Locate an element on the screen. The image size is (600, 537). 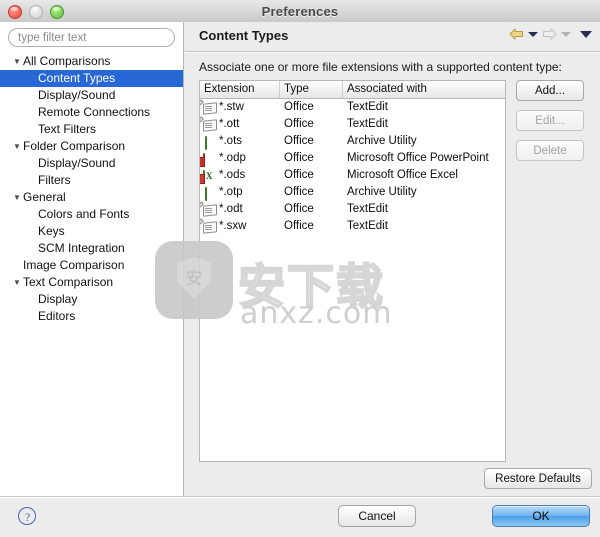
sidebar-item-label: Folder Comparison is located at coordinates (74, 146).